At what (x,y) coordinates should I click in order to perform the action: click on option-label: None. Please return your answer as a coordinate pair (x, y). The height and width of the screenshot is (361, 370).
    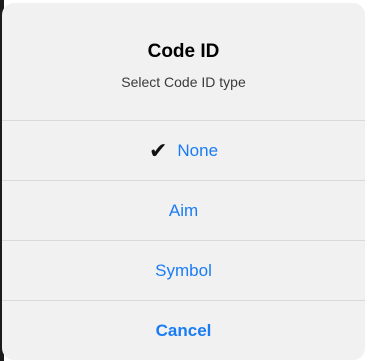
    Looking at the image, I should click on (198, 150).